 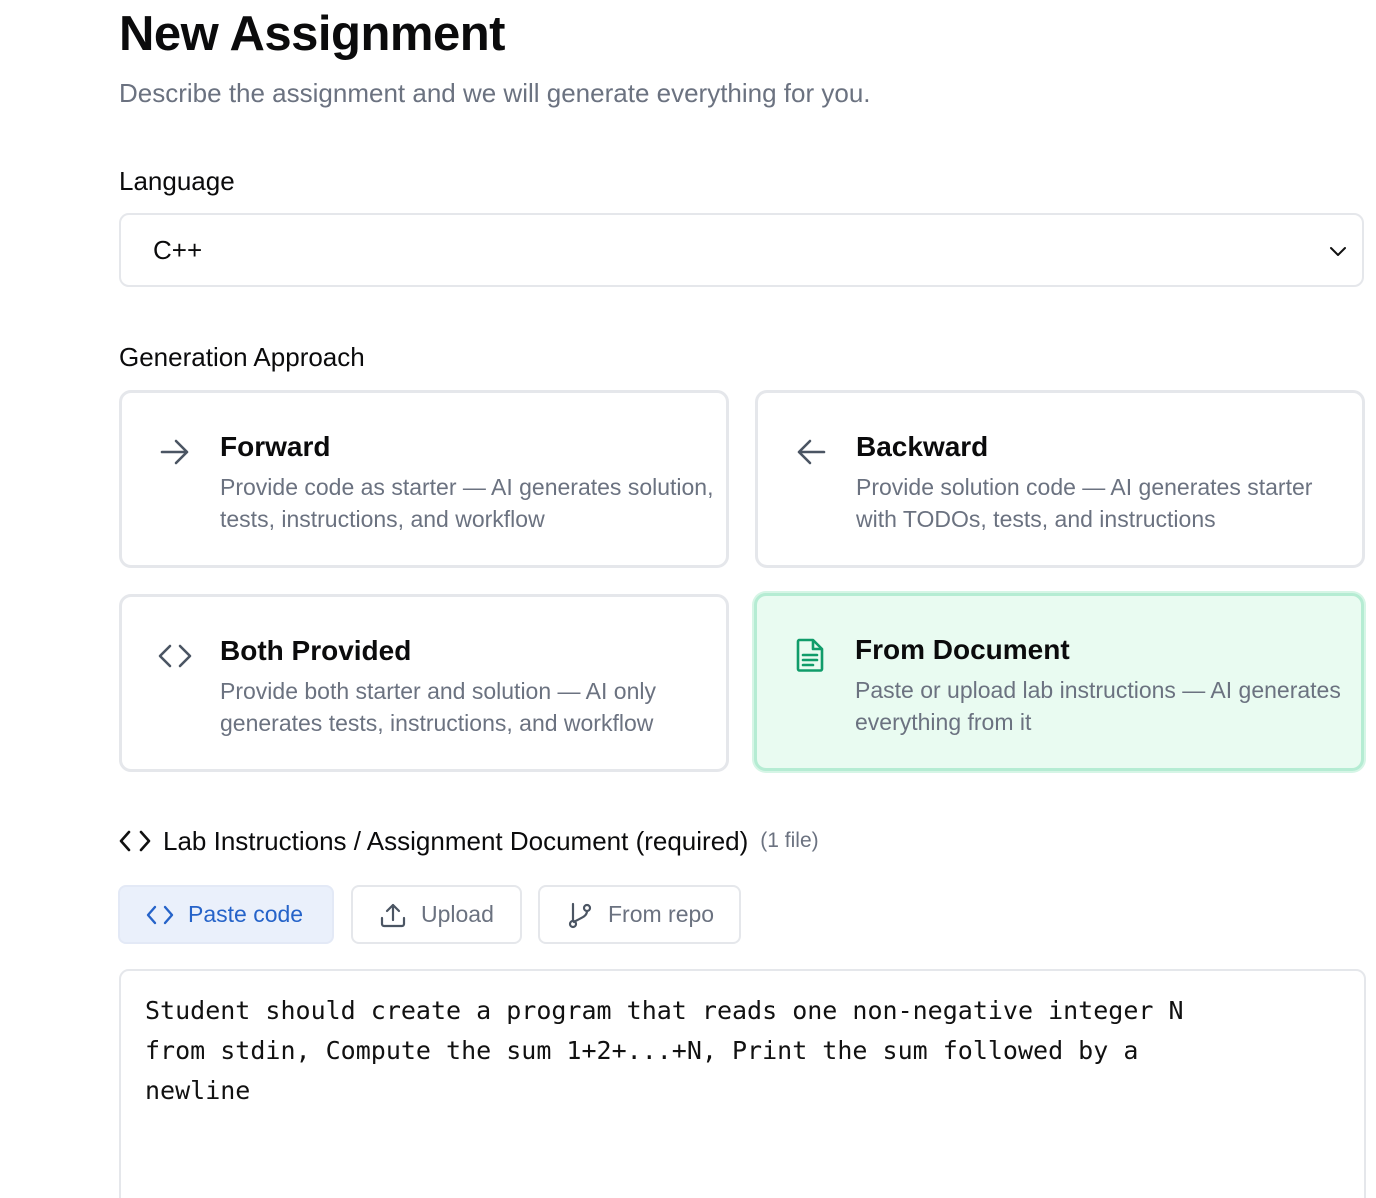 What do you see at coordinates (741, 250) in the screenshot?
I see `language-select: C++` at bounding box center [741, 250].